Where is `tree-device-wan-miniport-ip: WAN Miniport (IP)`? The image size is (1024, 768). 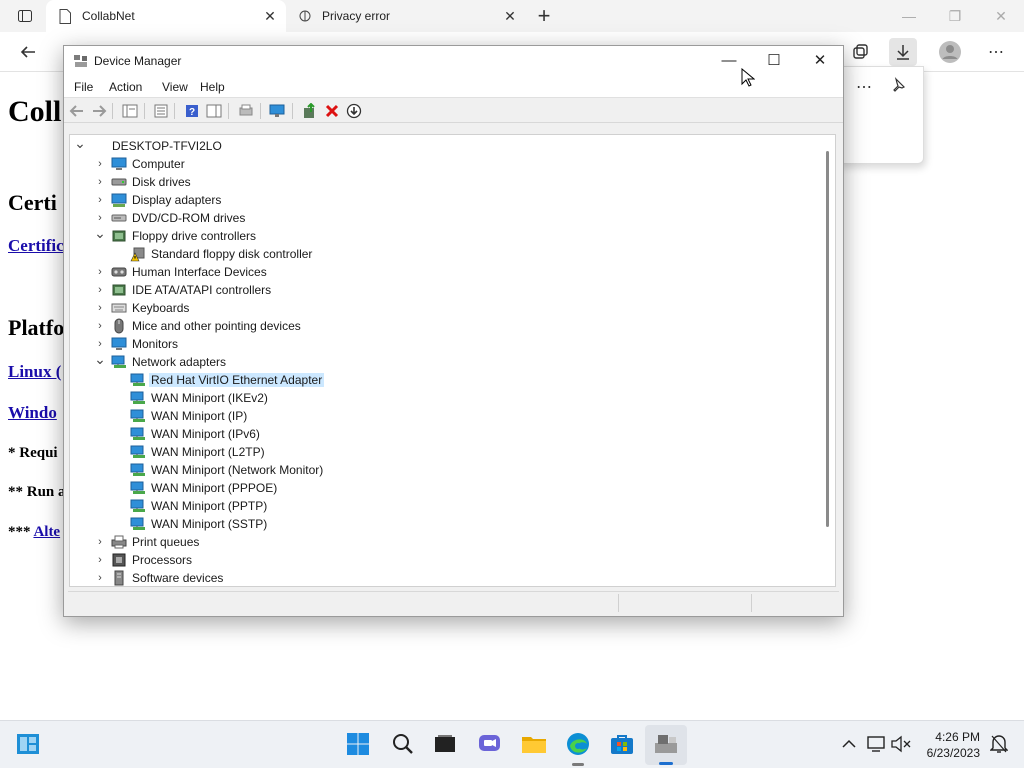
tree-device-wan-miniport-ip: WAN Miniport (IP) is located at coordinates (440, 416).